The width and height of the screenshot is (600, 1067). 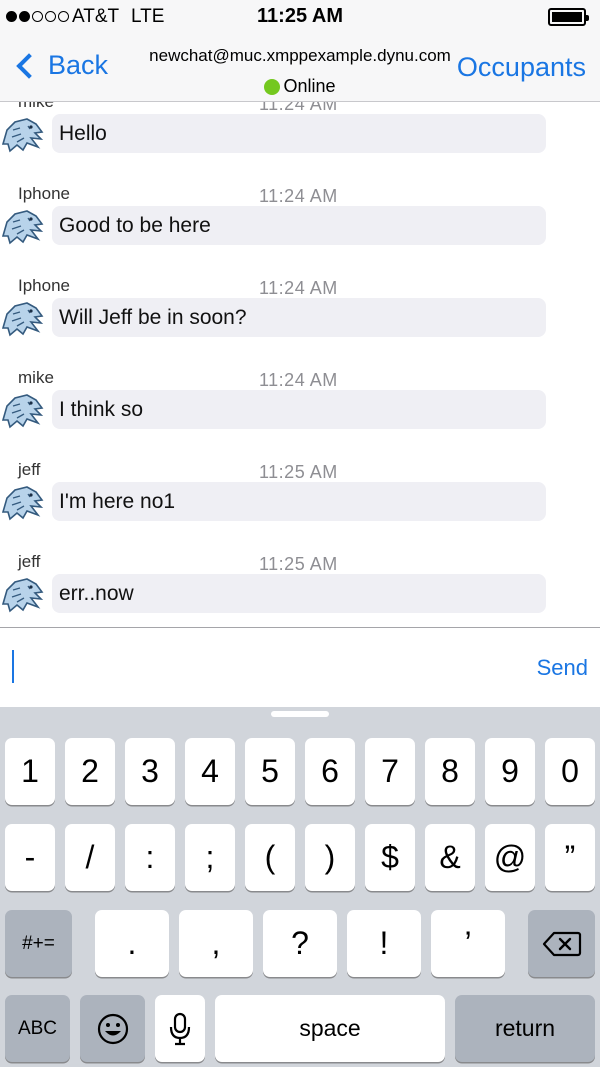 I want to click on message-item: Iphone 11:24 AM Will Jeff be in soon?, so click(x=300, y=322).